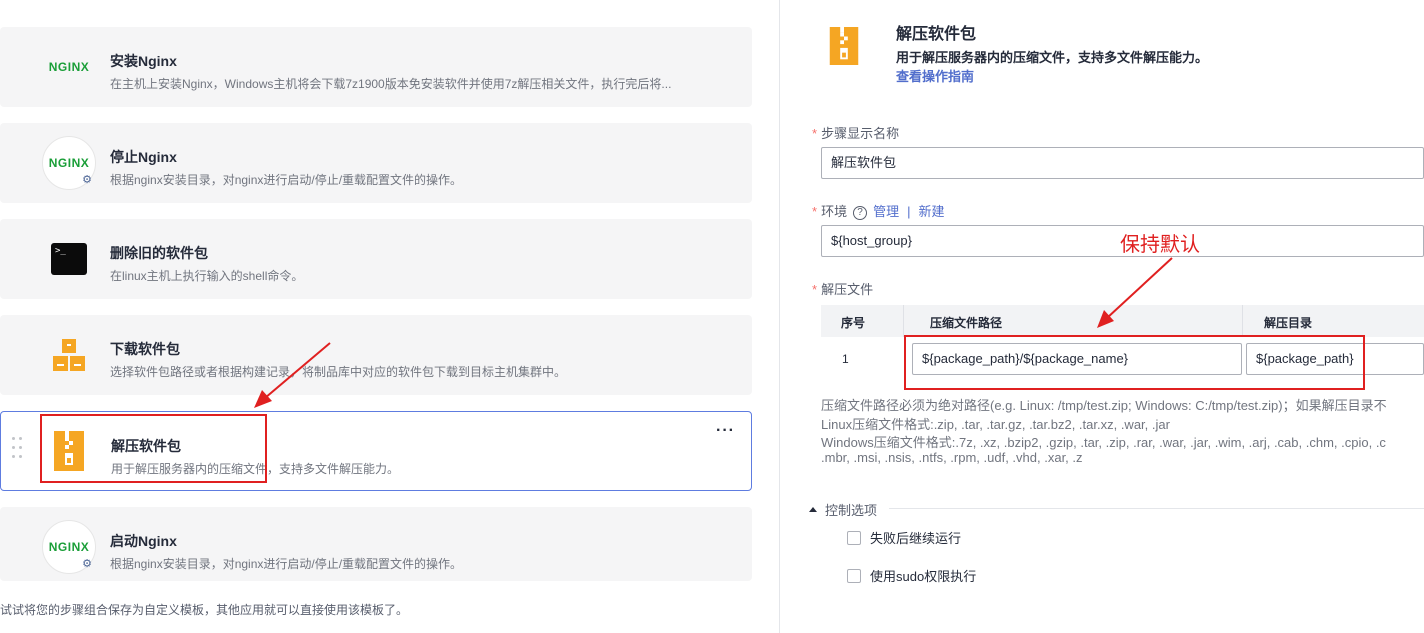 The width and height of the screenshot is (1424, 633). What do you see at coordinates (338, 372) in the screenshot?
I see `step-desc: 选择软件包路径或者根据构建记录，将制品库中对应的软件包下载到目标主机集群中。` at bounding box center [338, 372].